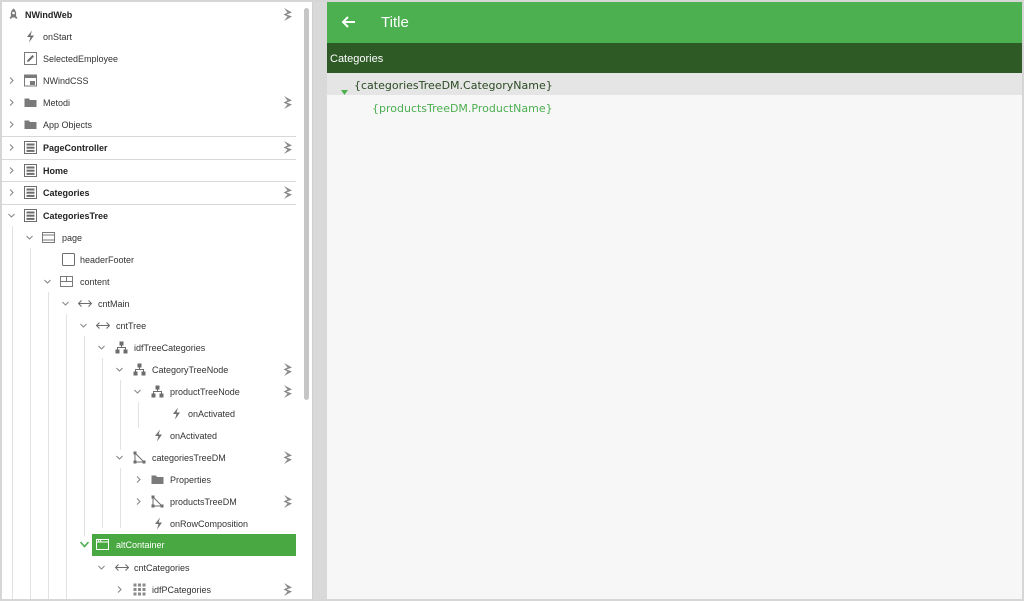 Image resolution: width=1024 pixels, height=601 pixels. I want to click on tree-item-label: Home, so click(56, 171).